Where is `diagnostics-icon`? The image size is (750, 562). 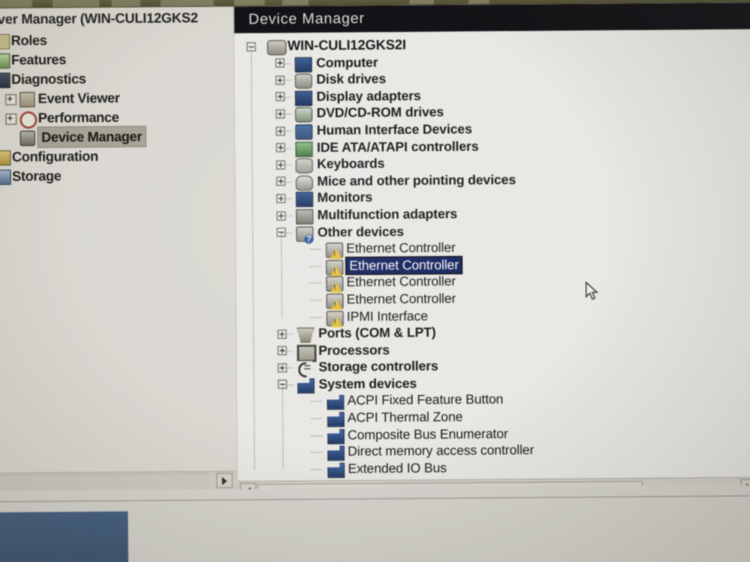
diagnostics-icon is located at coordinates (5, 80).